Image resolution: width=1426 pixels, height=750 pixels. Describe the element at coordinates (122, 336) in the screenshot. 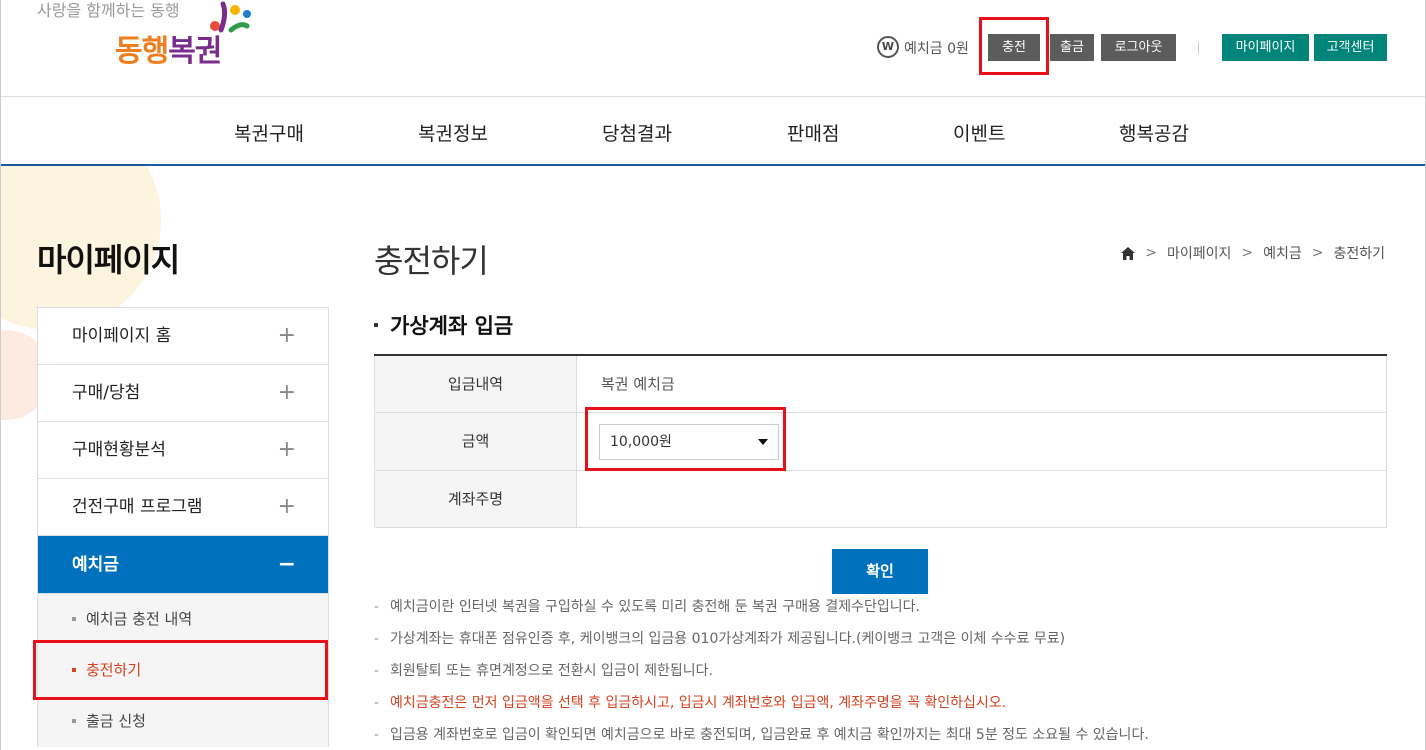

I see `sidebar-item-label: 마이페이지 홈` at that location.